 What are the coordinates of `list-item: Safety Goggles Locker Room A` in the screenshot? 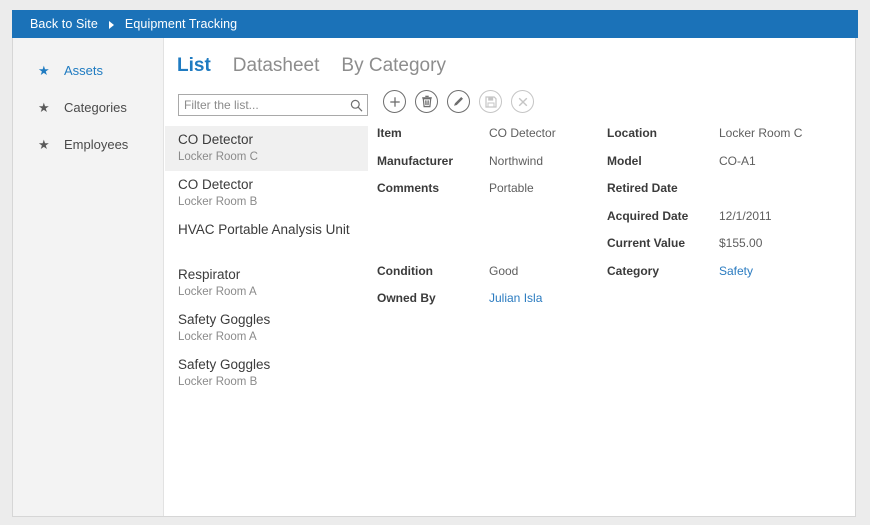 It's located at (266, 328).